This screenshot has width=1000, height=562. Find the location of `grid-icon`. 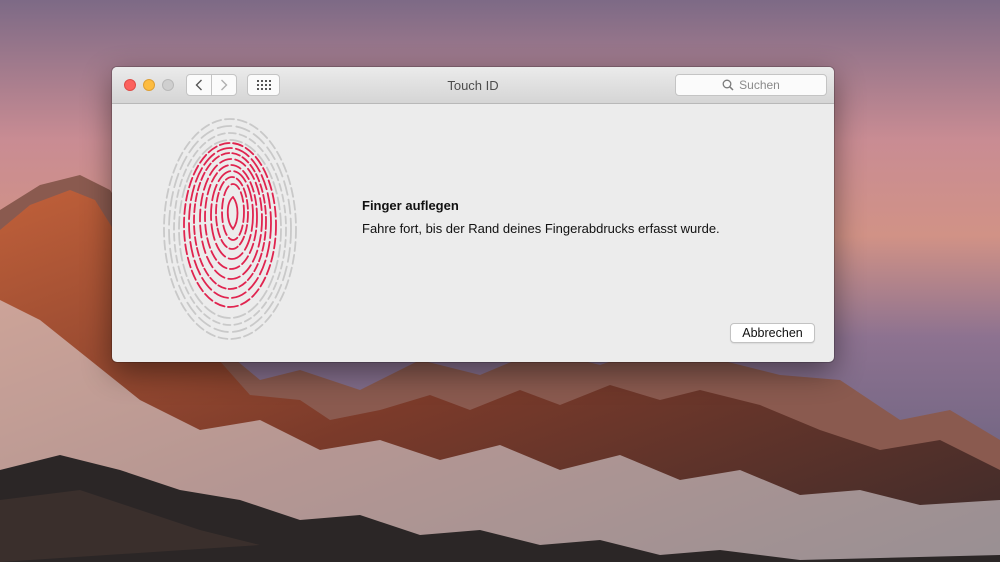

grid-icon is located at coordinates (263, 85).